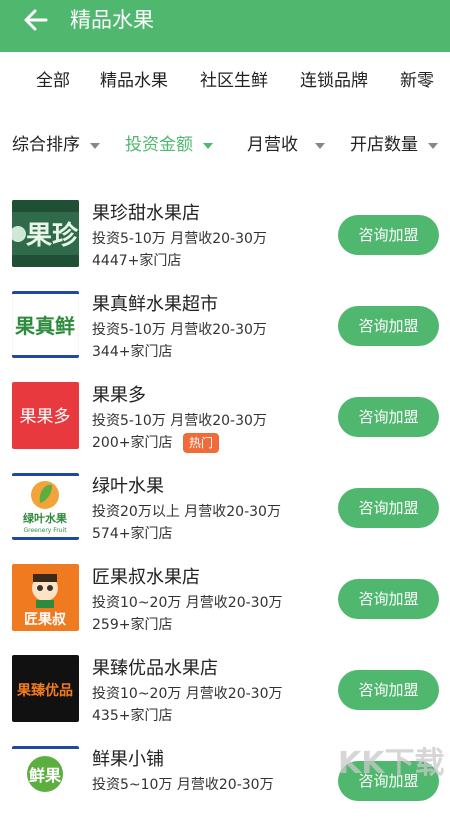  I want to click on investment-dropdown-icon, so click(208, 146).